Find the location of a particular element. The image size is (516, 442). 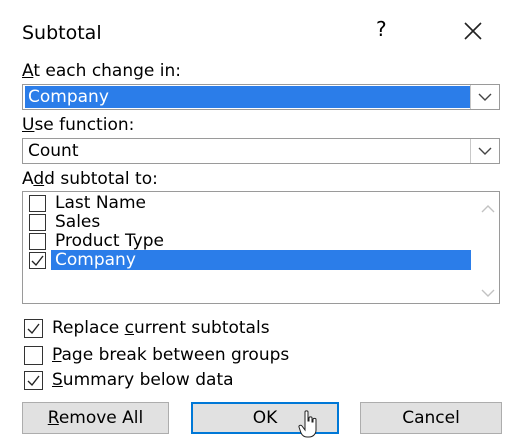

use-function-value: Count is located at coordinates (53, 151).